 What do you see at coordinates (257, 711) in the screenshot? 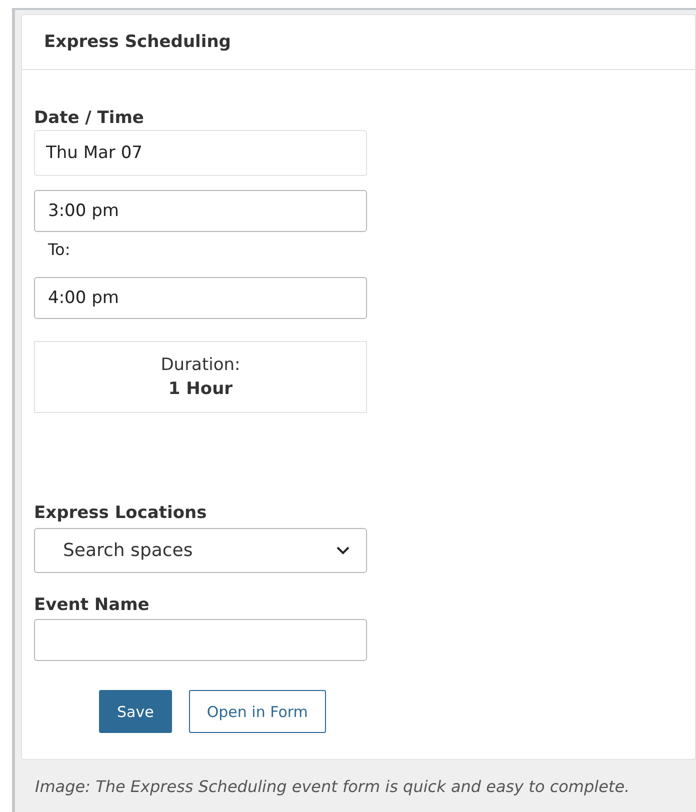
I see `open-form-button: Open in Form` at bounding box center [257, 711].